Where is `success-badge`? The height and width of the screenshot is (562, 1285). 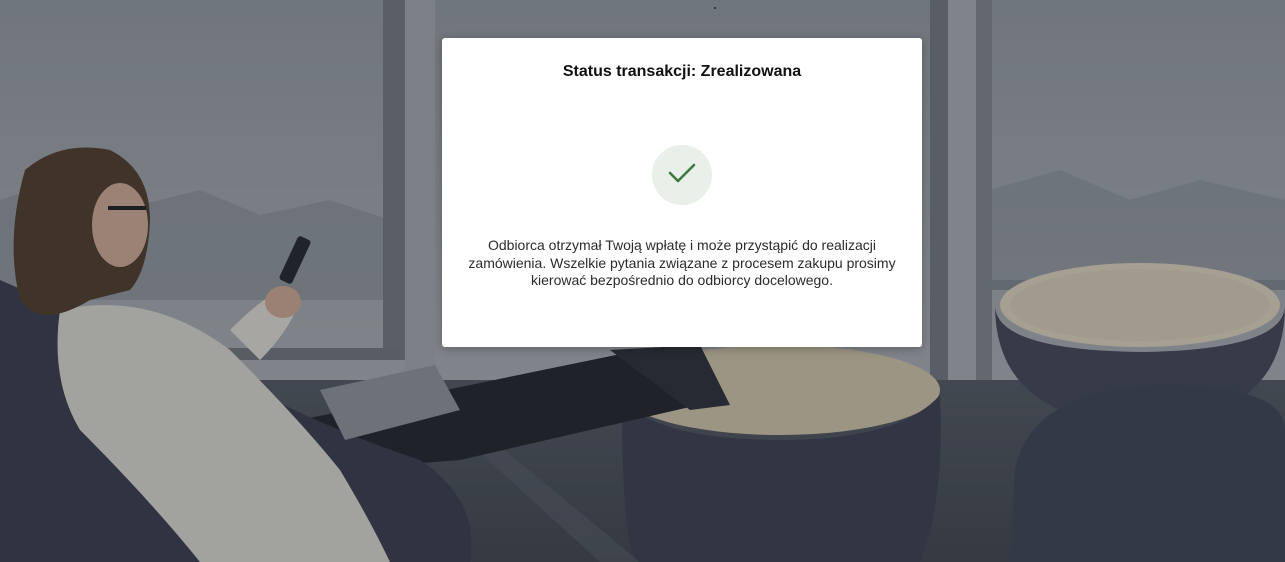 success-badge is located at coordinates (682, 175).